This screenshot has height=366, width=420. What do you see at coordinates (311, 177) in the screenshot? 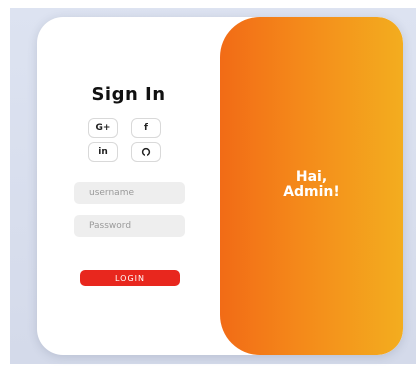
I see `greeting-line-1: Hai,` at bounding box center [311, 177].